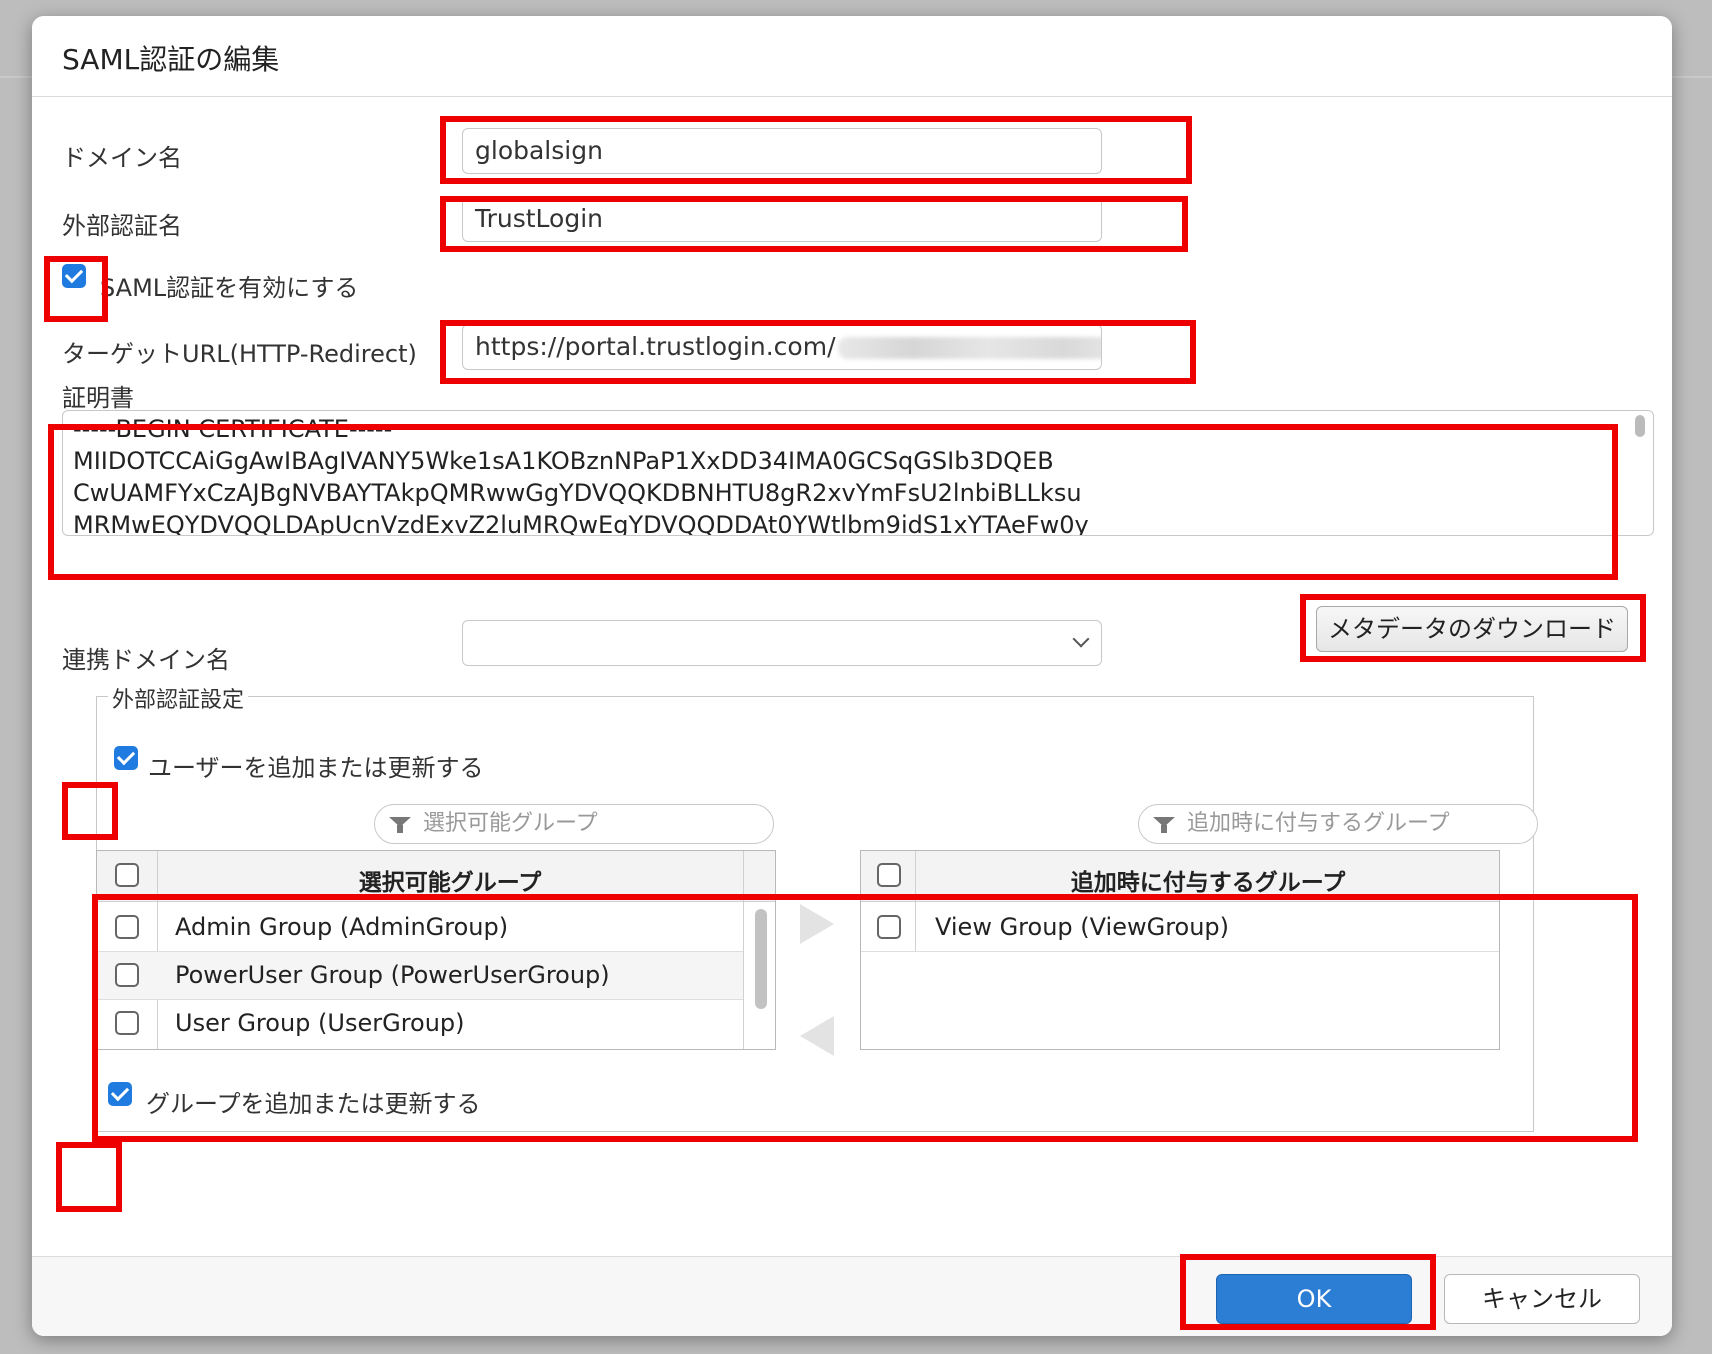 Image resolution: width=1712 pixels, height=1354 pixels. What do you see at coordinates (655, 346) in the screenshot?
I see `target-url-value: https://portal.trustlogin.com/` at bounding box center [655, 346].